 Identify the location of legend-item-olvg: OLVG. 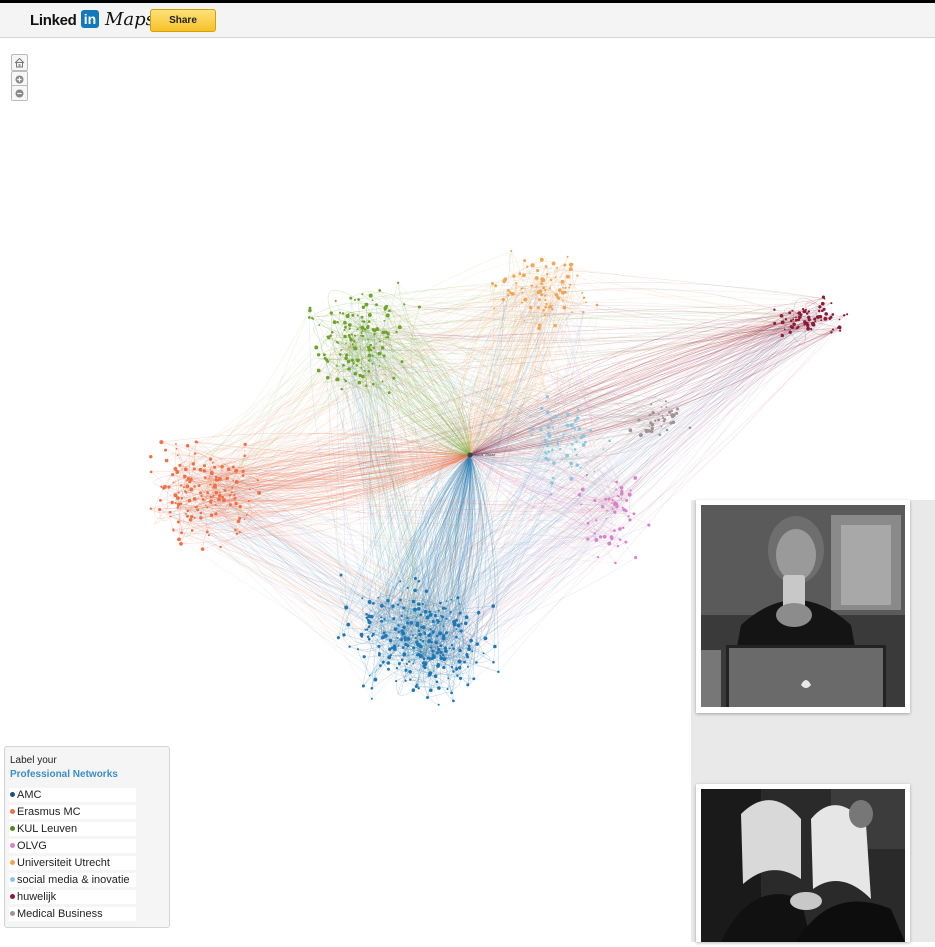
(72, 846).